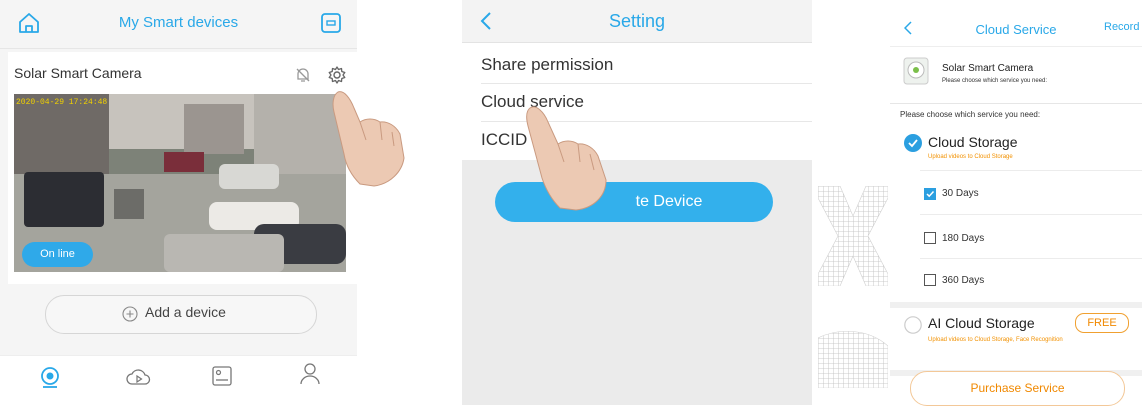 The height and width of the screenshot is (406, 1142). I want to click on half-circle-decoration-icon, so click(853, 360).